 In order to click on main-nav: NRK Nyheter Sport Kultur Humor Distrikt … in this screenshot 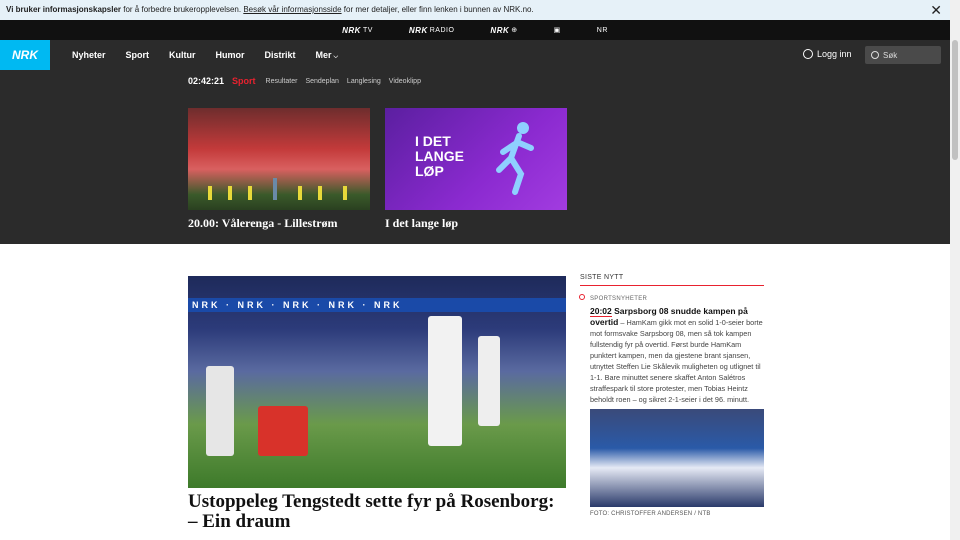, I will do `click(475, 55)`.